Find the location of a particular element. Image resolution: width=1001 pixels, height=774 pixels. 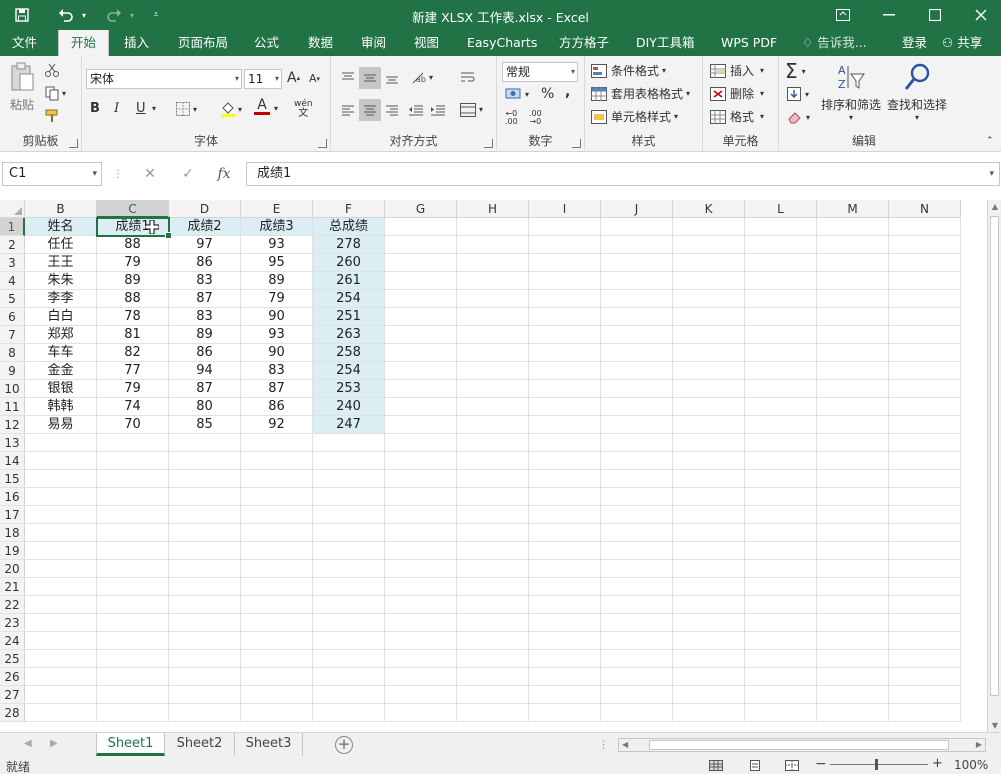

column-header: F is located at coordinates (349, 209).